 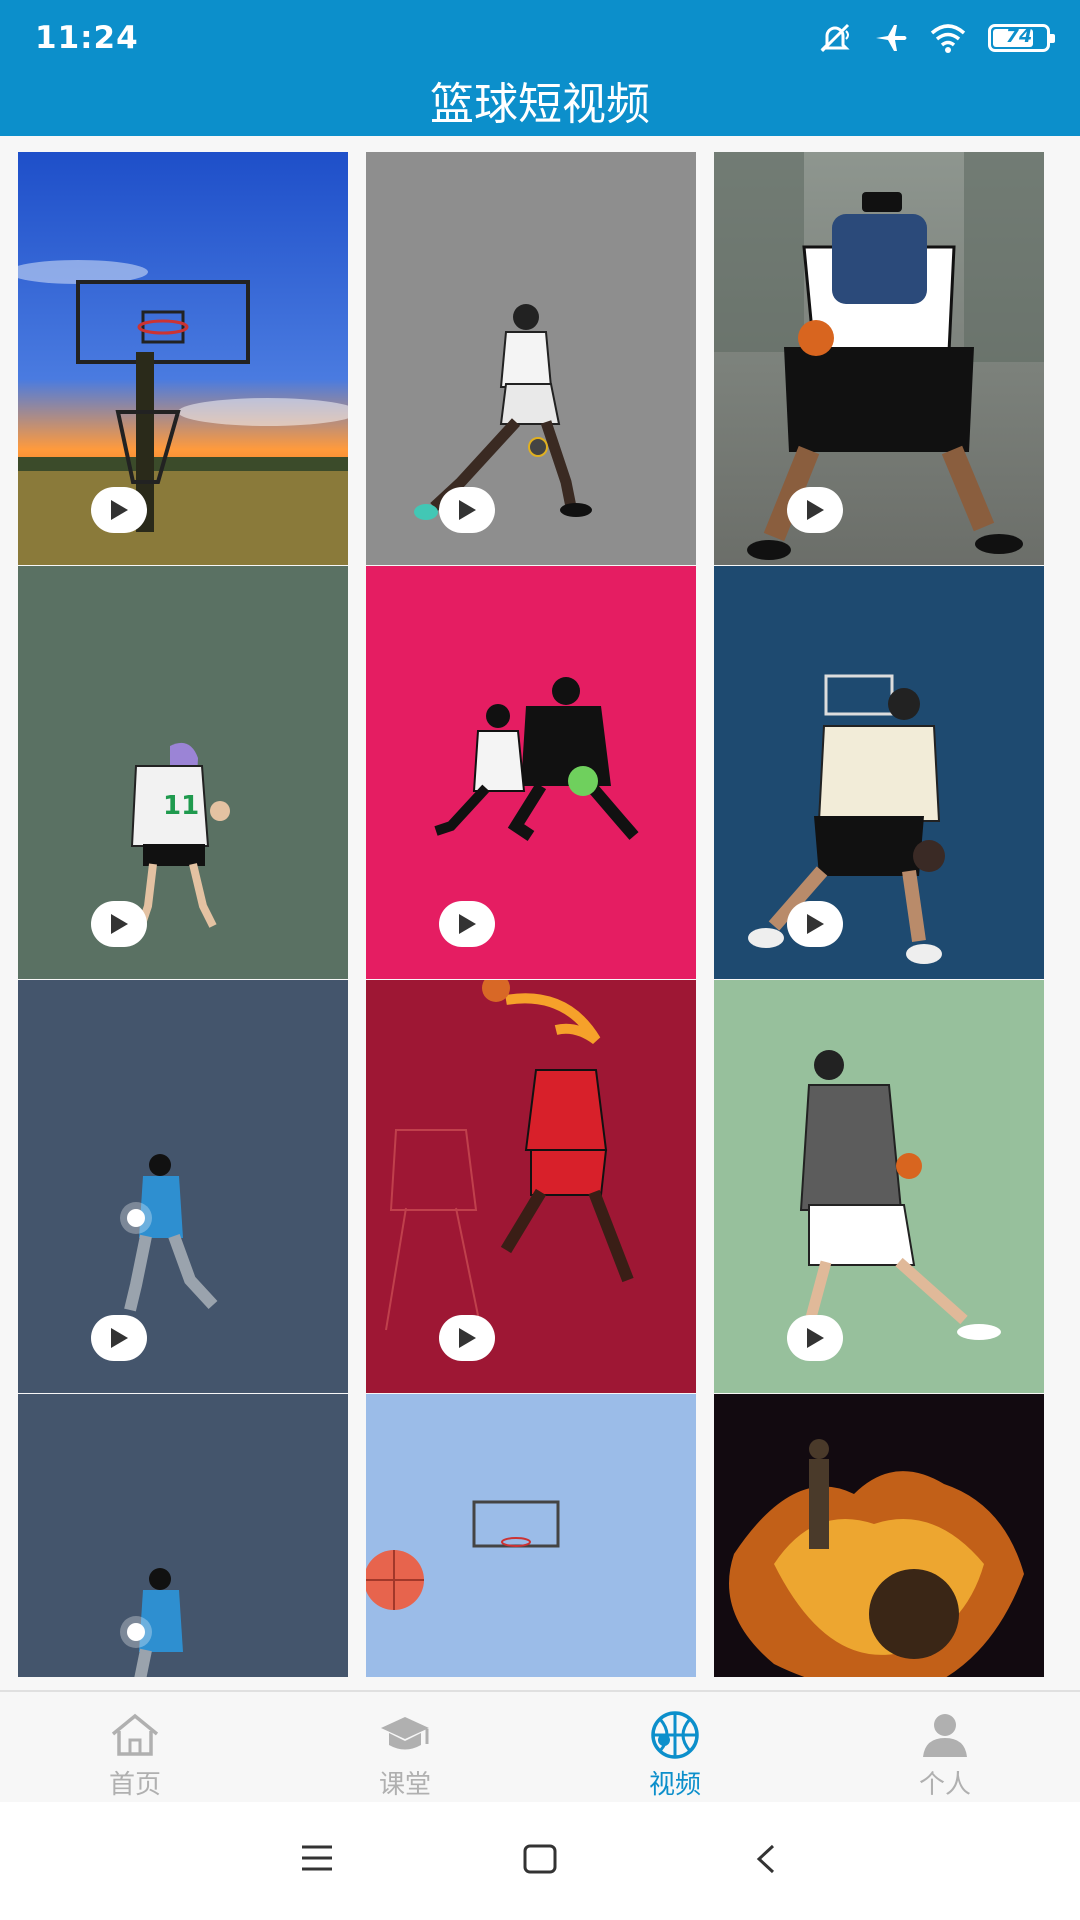 I want to click on home-icon, so click(x=135, y=1735).